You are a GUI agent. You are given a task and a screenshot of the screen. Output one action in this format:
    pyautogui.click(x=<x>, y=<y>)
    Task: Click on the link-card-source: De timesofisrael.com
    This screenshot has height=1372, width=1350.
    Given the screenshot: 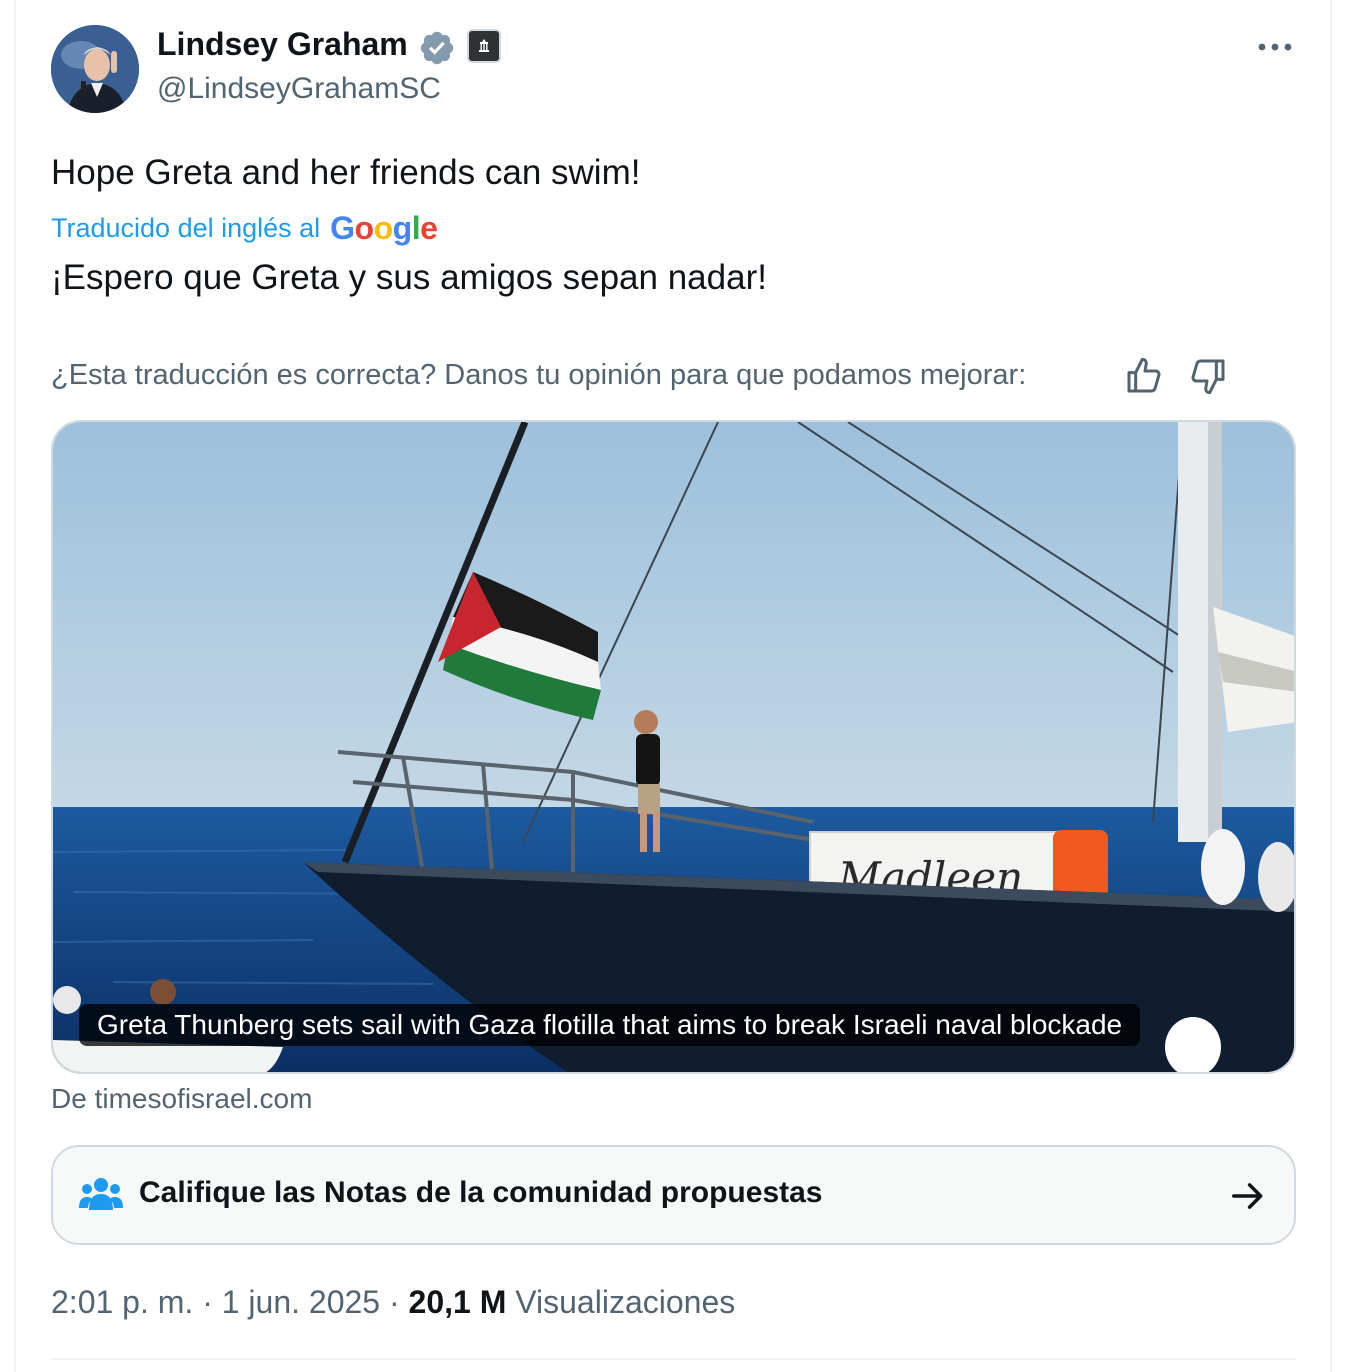 What is the action you would take?
    pyautogui.click(x=181, y=1099)
    